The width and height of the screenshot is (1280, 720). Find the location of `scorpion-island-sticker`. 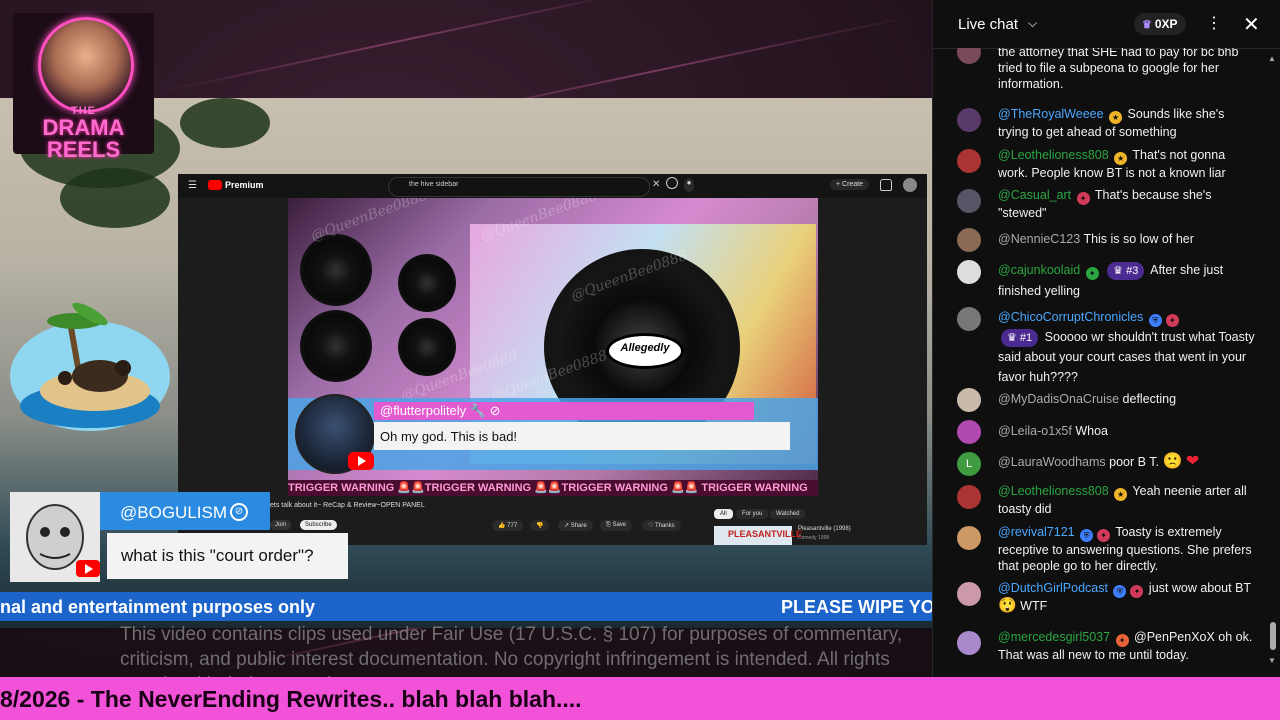

scorpion-island-sticker is located at coordinates (90, 366).